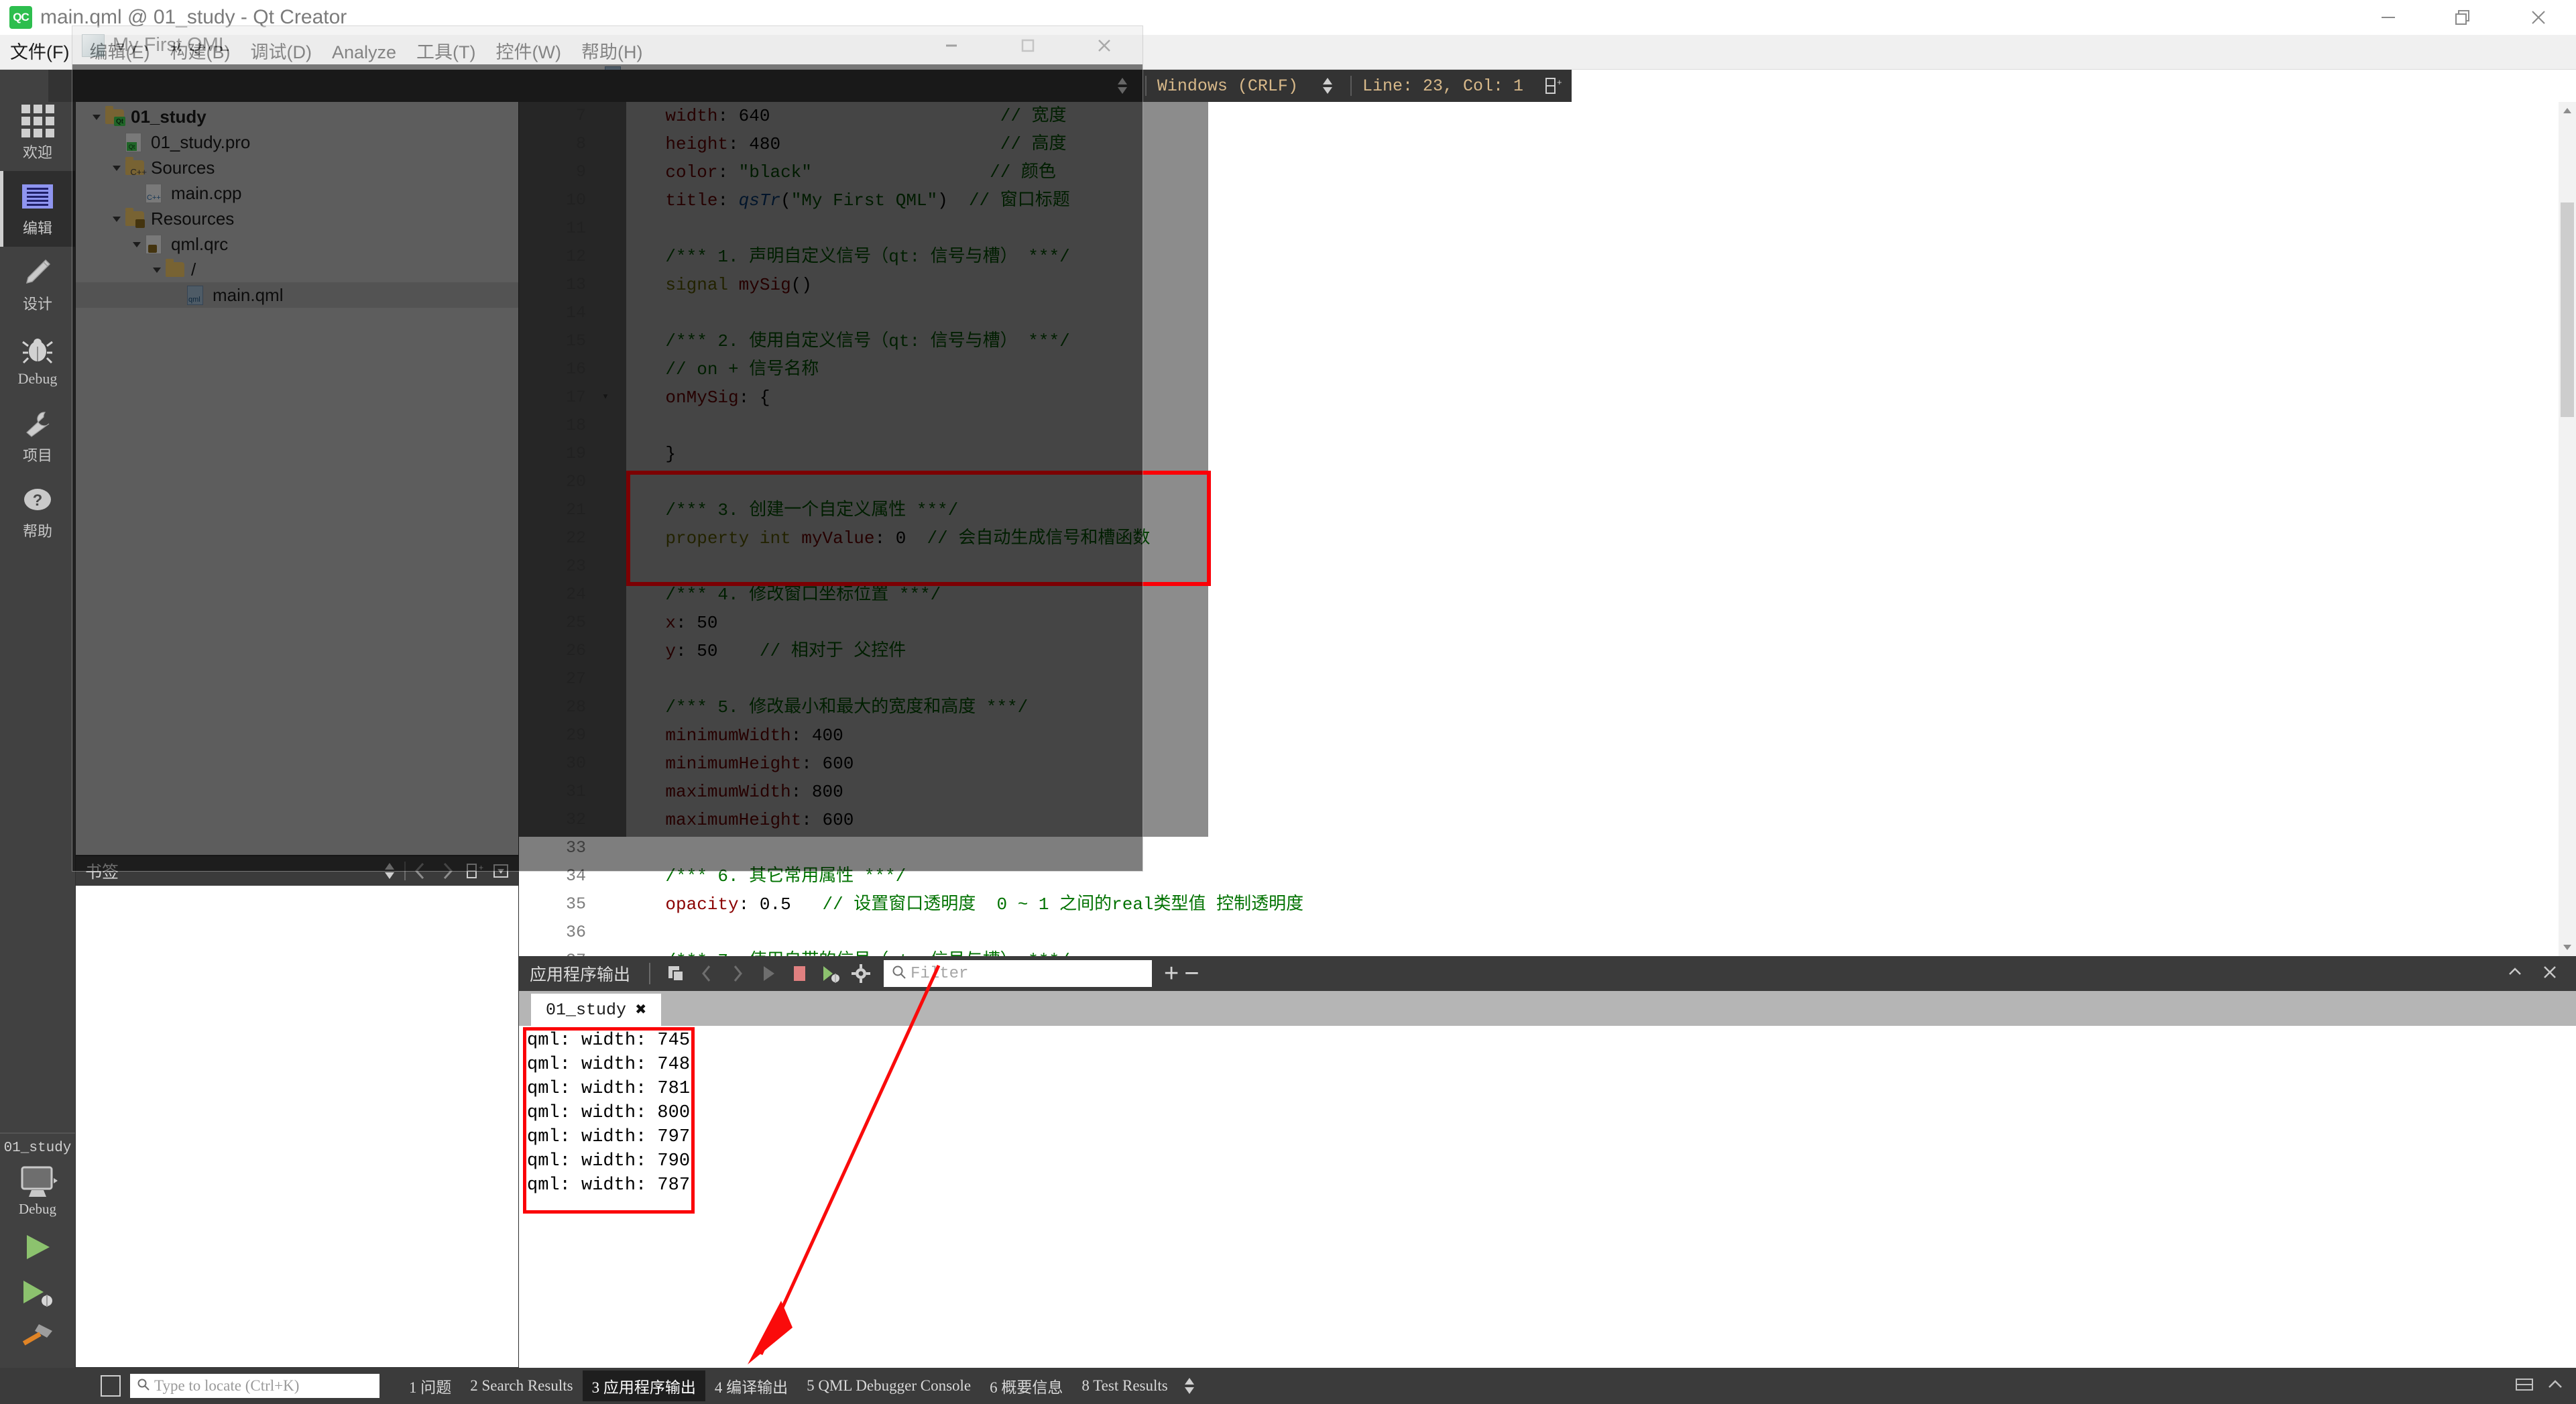 The width and height of the screenshot is (2576, 1404). Describe the element at coordinates (1171, 974) in the screenshot. I see `zoom-in-button: +` at that location.